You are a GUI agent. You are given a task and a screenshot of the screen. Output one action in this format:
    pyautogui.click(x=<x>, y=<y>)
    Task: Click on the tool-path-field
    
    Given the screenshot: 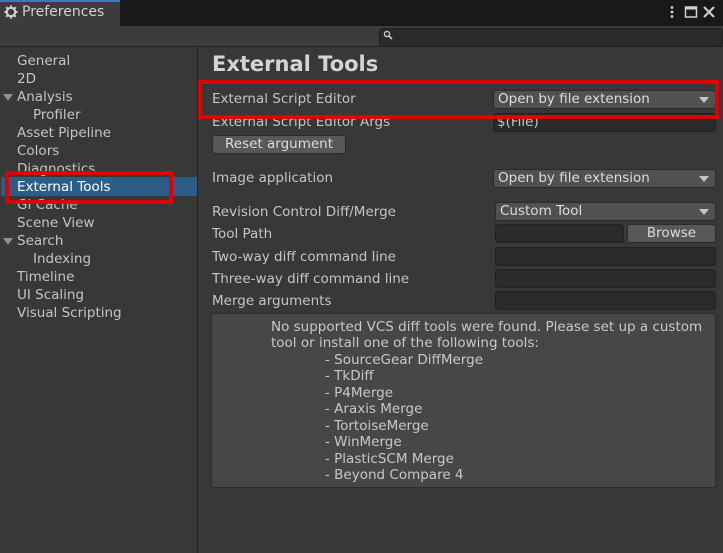 What is the action you would take?
    pyautogui.click(x=559, y=233)
    